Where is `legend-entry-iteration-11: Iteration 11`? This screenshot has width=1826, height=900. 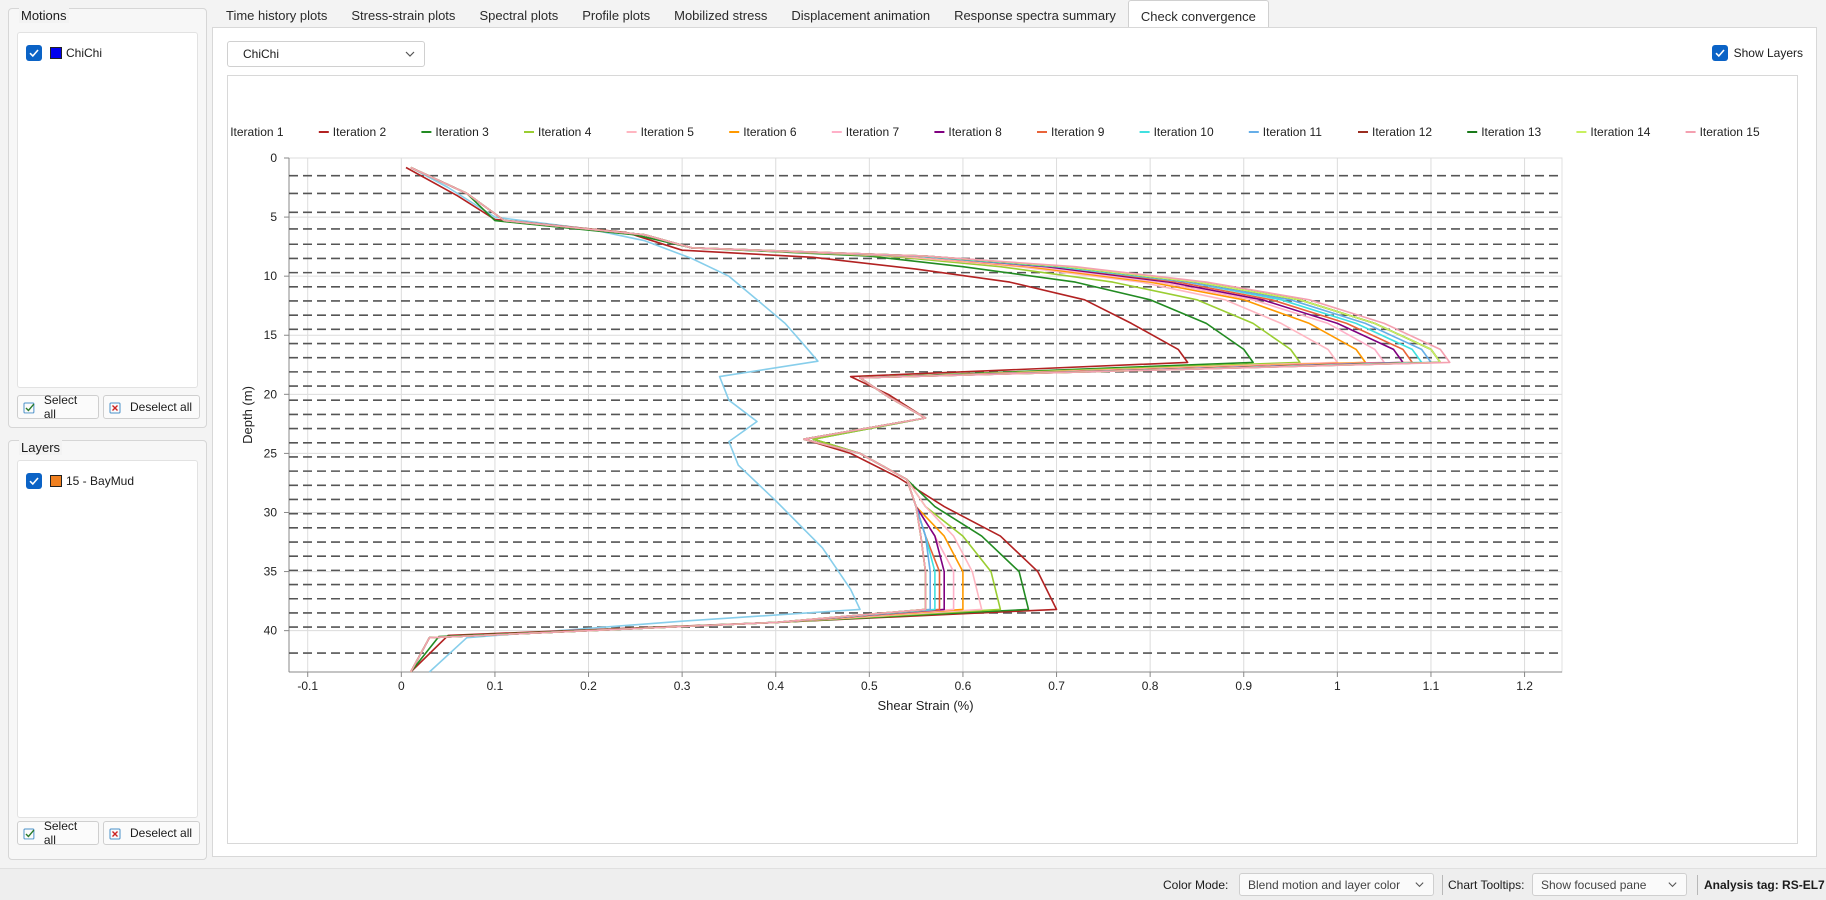 legend-entry-iteration-11: Iteration 11 is located at coordinates (1292, 132).